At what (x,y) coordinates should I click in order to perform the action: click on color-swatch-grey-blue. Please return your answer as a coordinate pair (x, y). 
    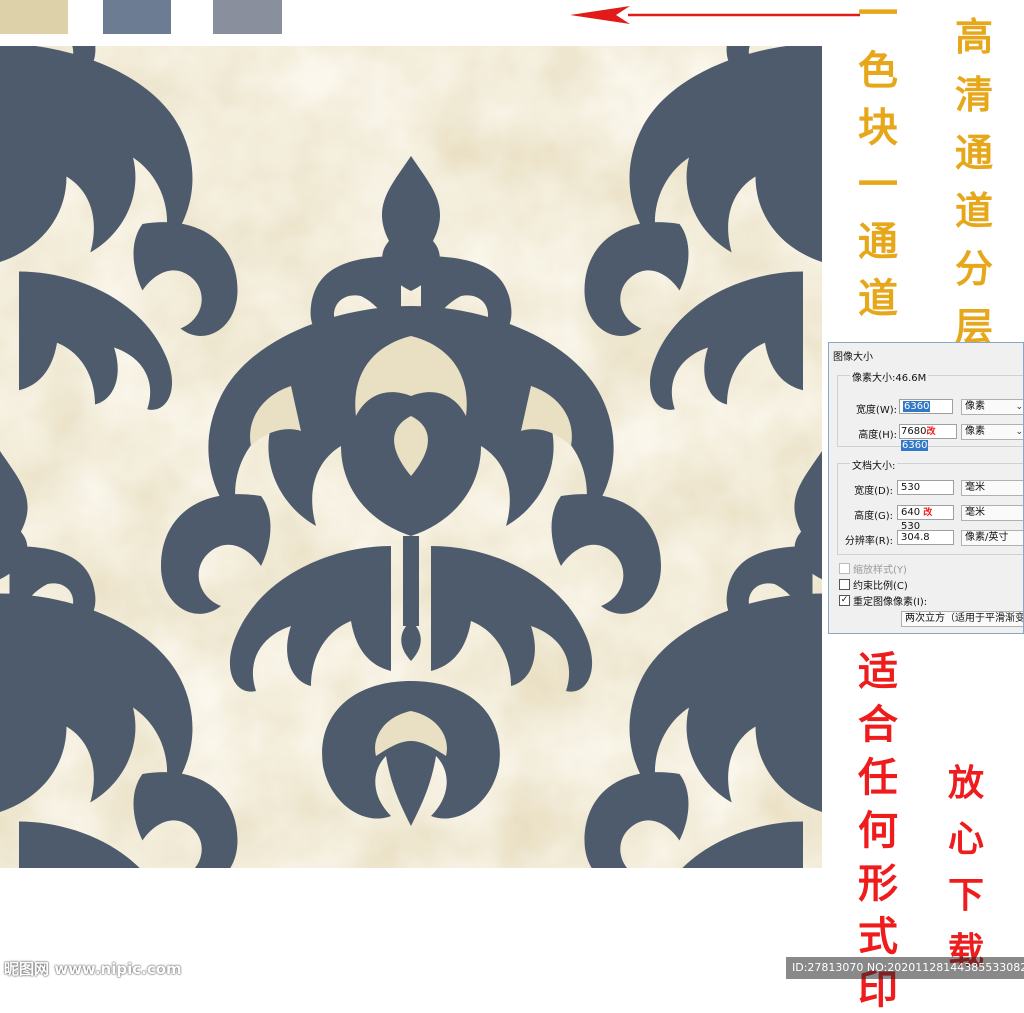
    Looking at the image, I should click on (247, 17).